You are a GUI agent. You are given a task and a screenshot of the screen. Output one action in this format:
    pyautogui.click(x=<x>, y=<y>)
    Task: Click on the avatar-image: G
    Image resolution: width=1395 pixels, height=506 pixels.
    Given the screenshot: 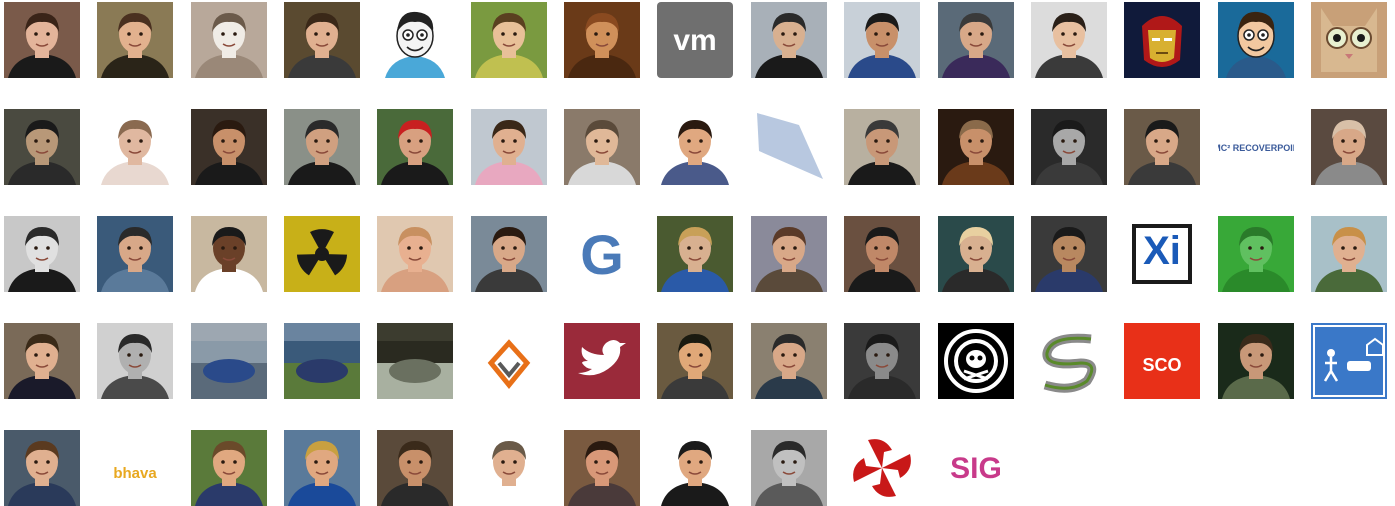 What is the action you would take?
    pyautogui.click(x=602, y=254)
    